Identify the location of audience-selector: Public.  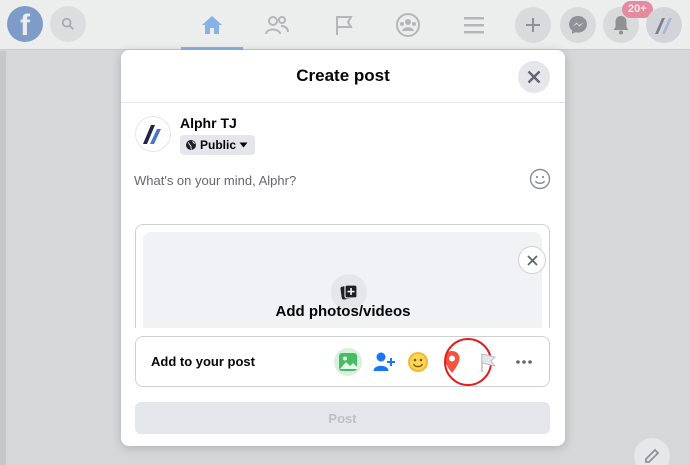
(218, 145).